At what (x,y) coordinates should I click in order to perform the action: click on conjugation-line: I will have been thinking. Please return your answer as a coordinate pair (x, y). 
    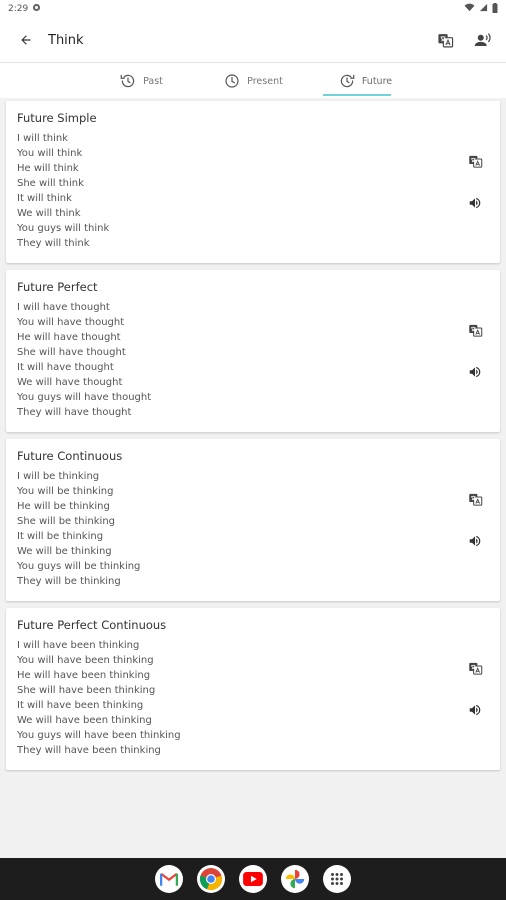
    Looking at the image, I should click on (78, 645).